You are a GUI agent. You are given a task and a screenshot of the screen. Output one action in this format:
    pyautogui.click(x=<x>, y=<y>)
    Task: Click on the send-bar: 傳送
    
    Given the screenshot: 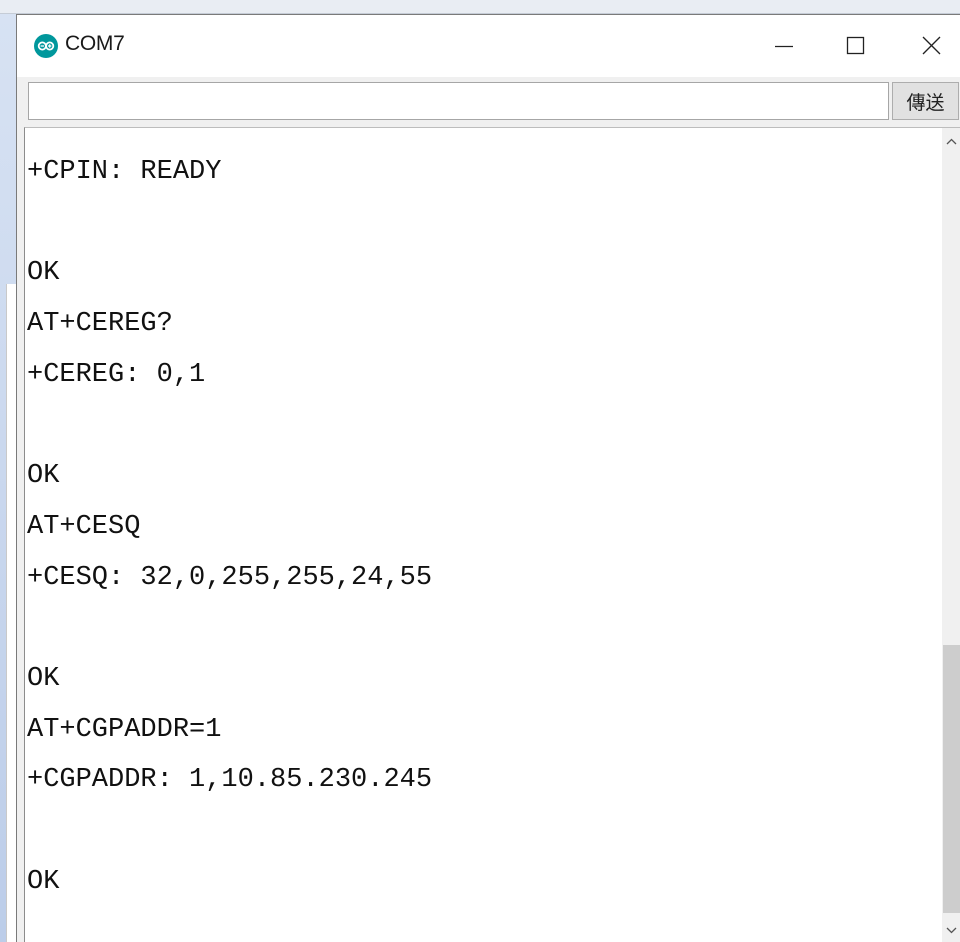 What is the action you would take?
    pyautogui.click(x=488, y=102)
    